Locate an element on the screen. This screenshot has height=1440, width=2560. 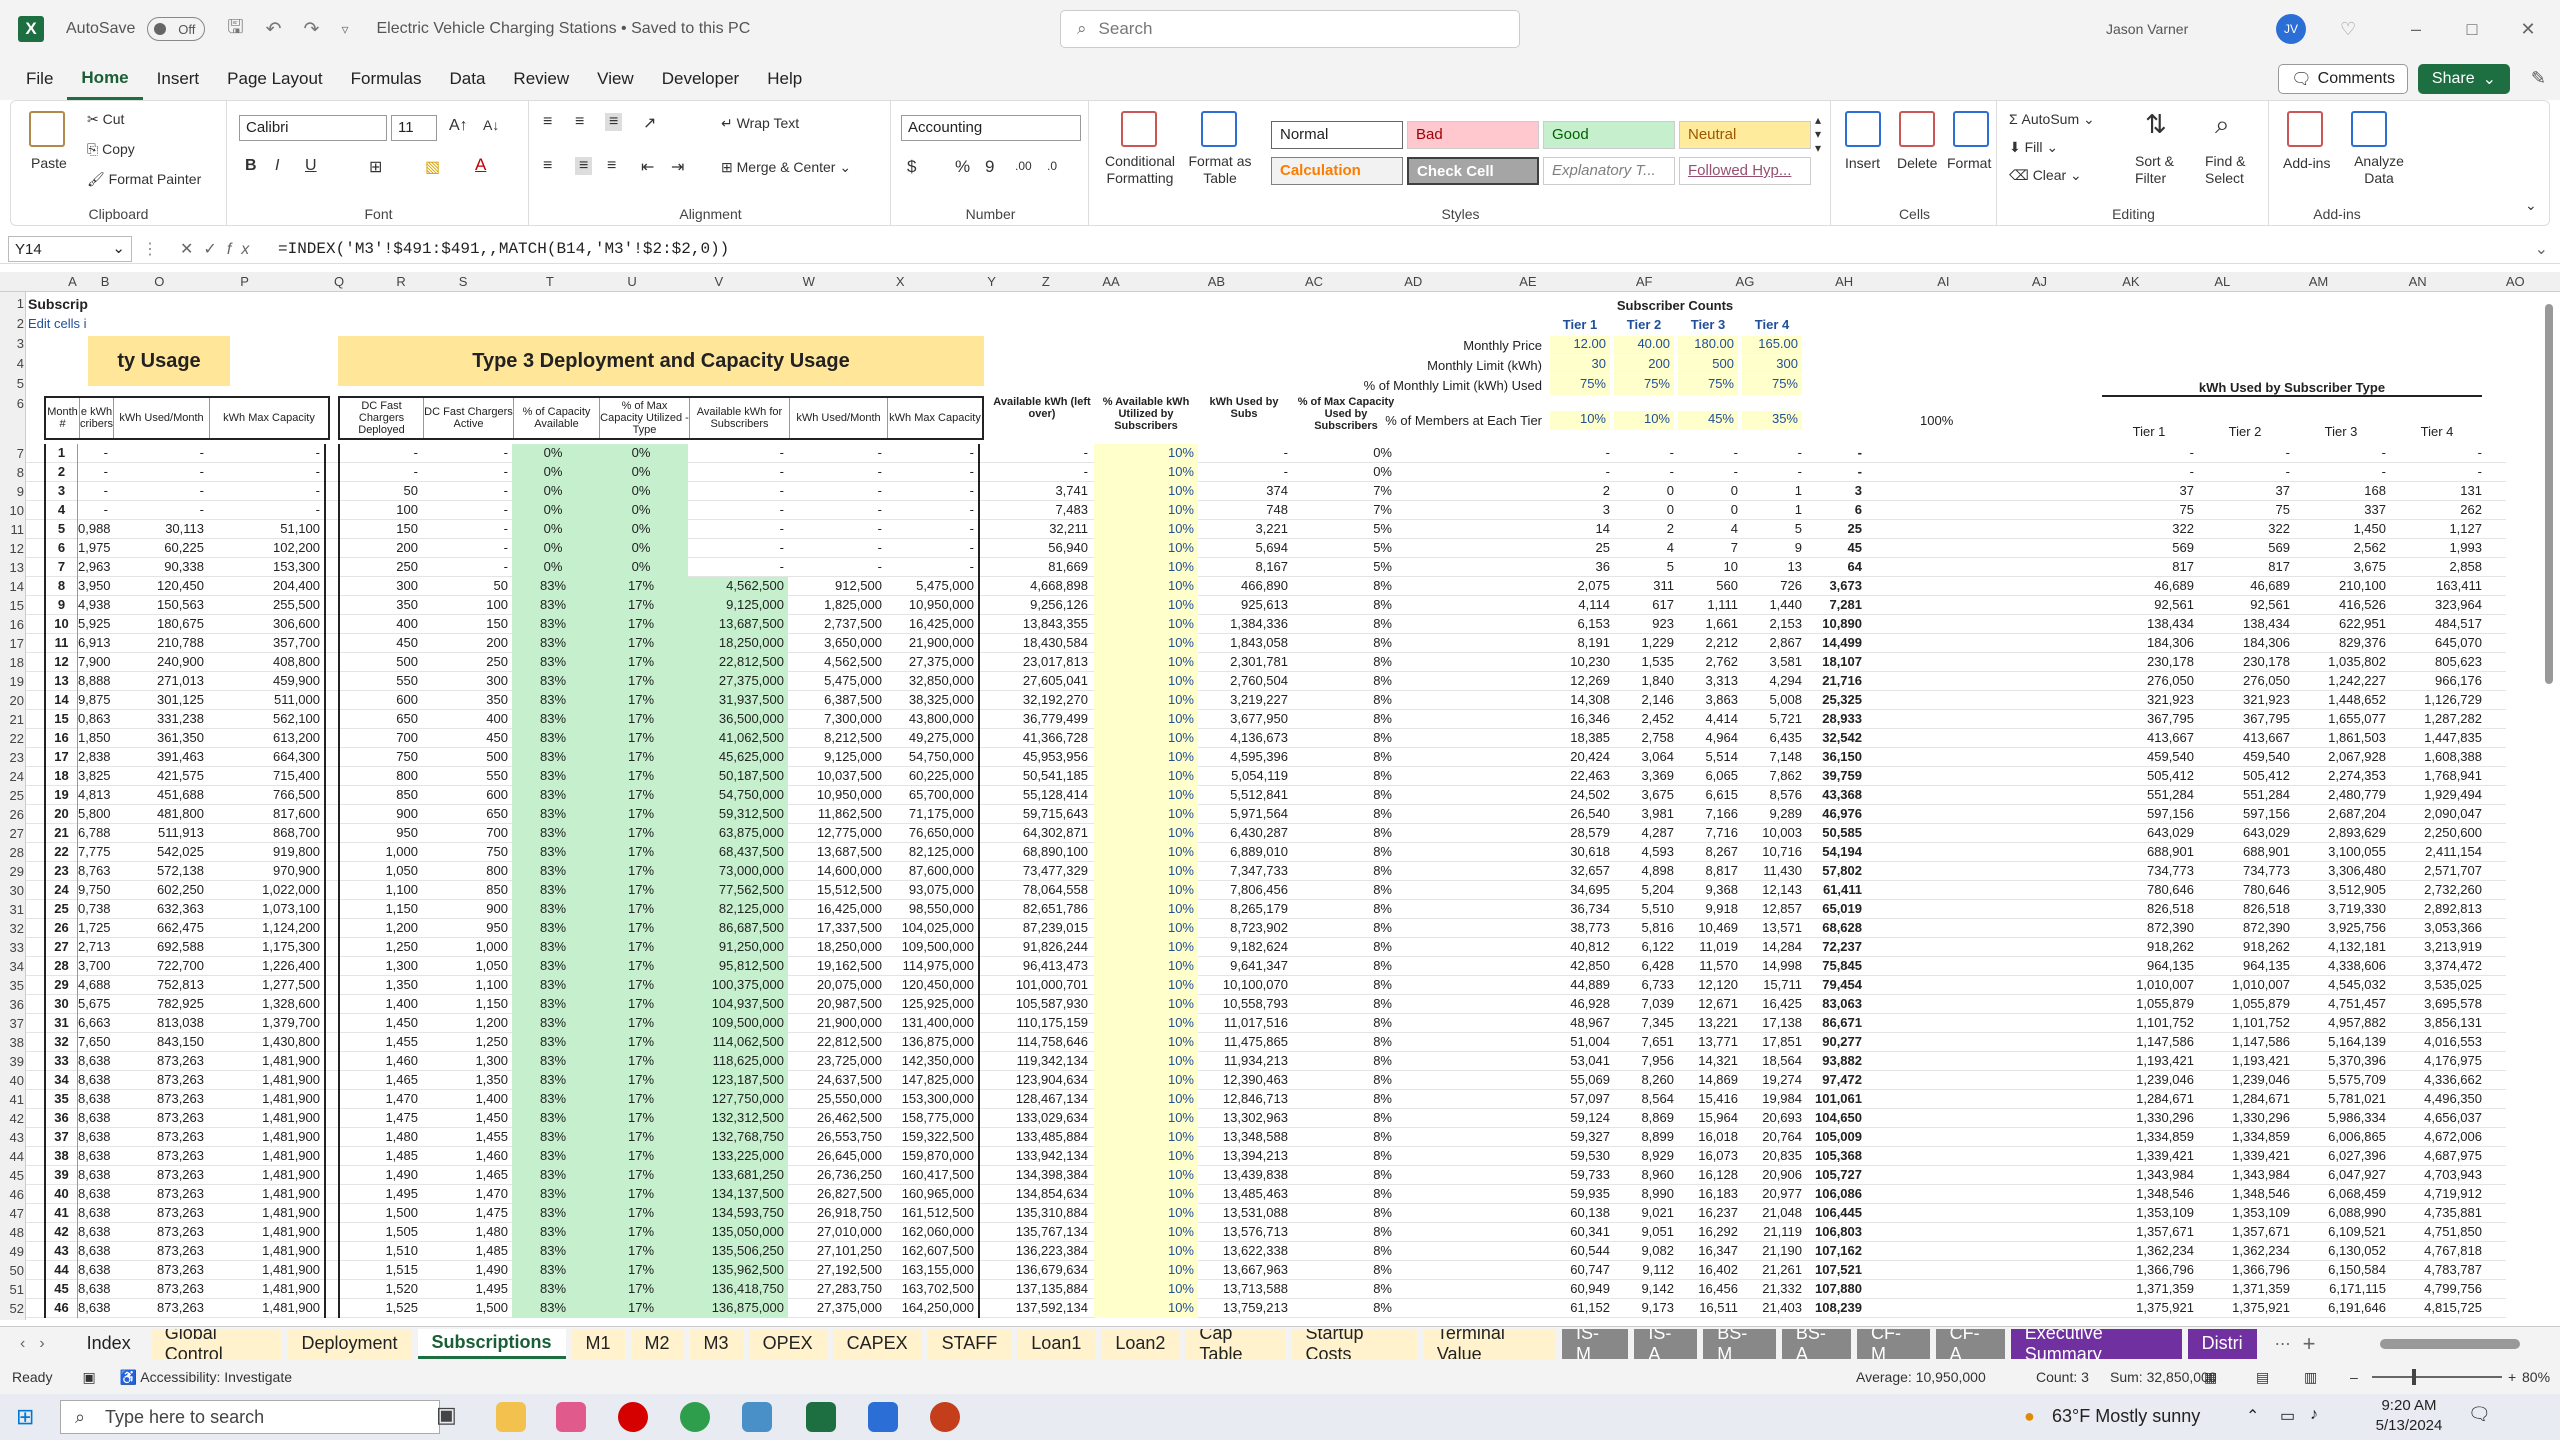
row-header-14: 14 is located at coordinates (12, 586).